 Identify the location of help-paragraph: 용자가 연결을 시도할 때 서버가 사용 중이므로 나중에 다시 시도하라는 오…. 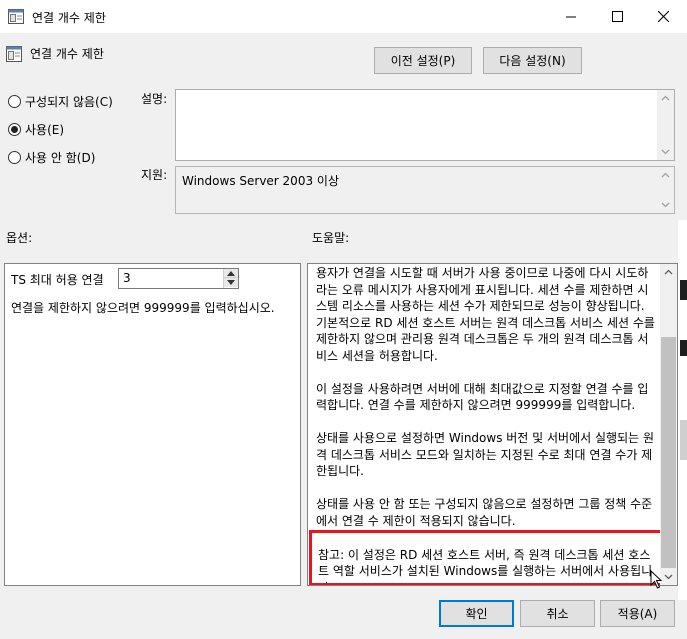
(485, 314).